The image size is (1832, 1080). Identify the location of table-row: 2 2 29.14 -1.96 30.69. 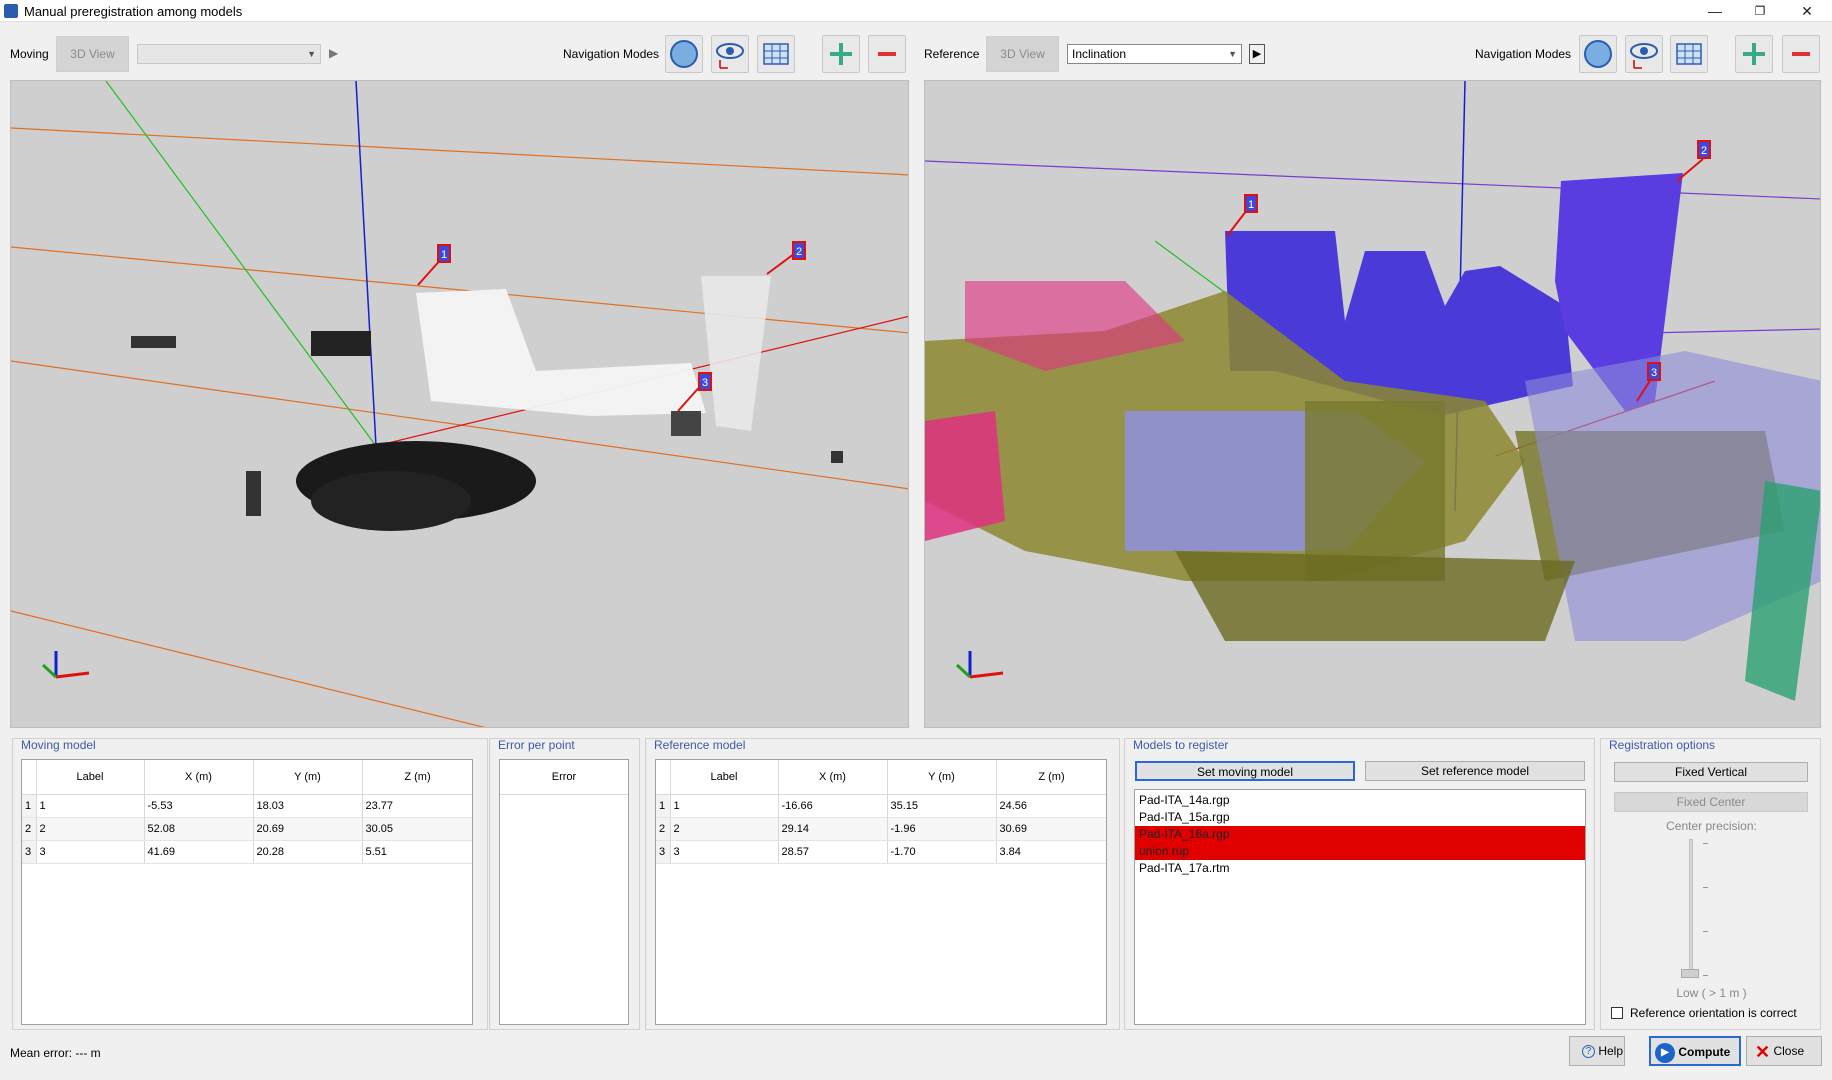
(881, 829).